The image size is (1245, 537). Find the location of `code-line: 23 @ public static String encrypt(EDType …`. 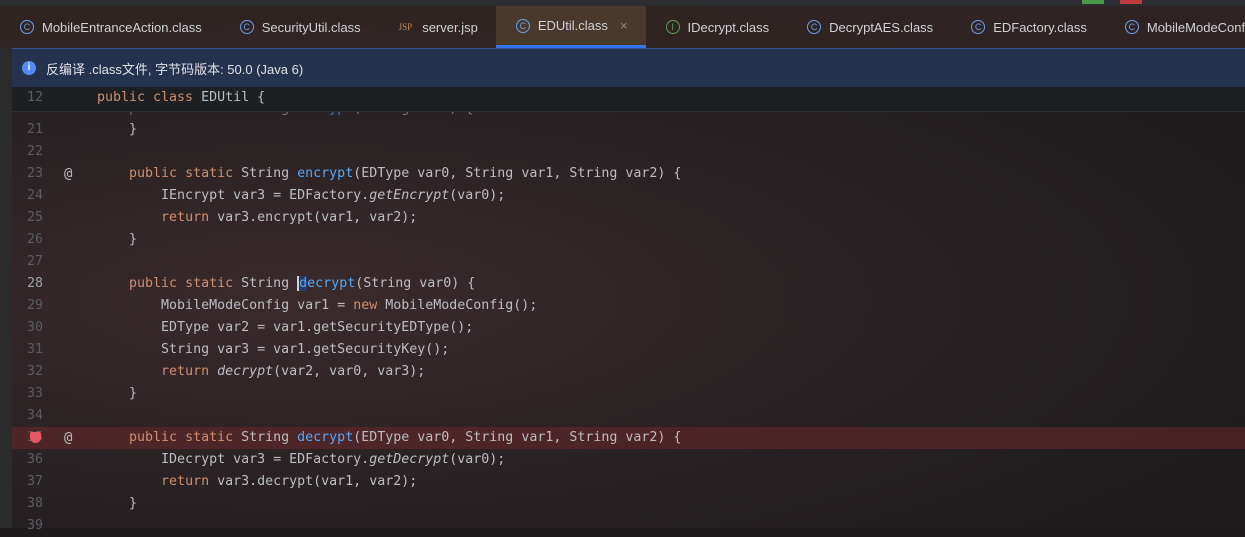

code-line: 23 @ public static String encrypt(EDType … is located at coordinates (628, 174).